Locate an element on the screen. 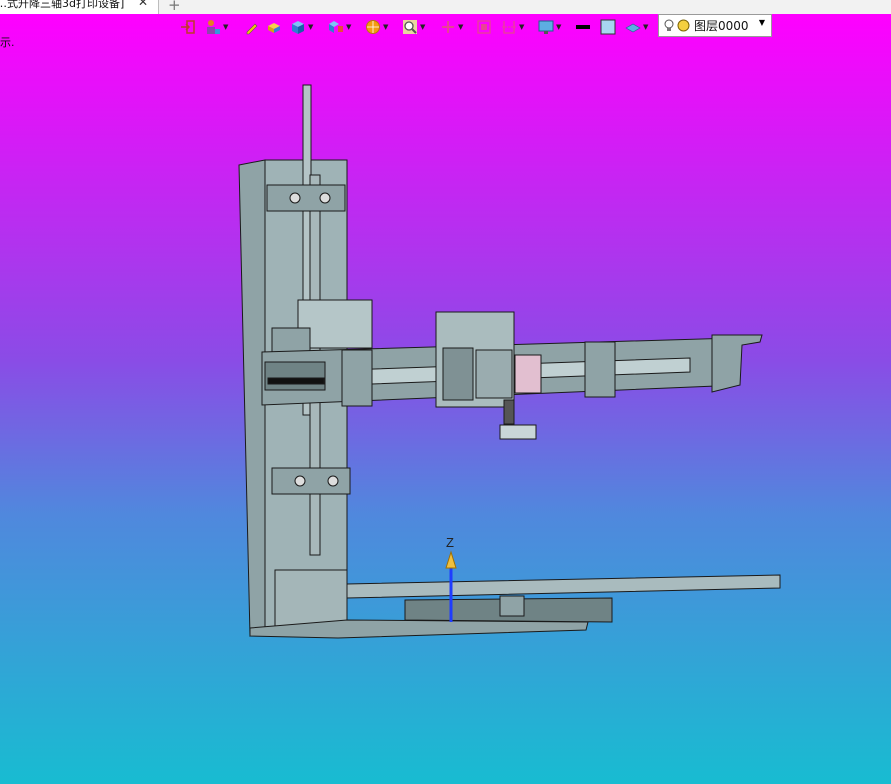  z-axis-label: Z is located at coordinates (450, 542).